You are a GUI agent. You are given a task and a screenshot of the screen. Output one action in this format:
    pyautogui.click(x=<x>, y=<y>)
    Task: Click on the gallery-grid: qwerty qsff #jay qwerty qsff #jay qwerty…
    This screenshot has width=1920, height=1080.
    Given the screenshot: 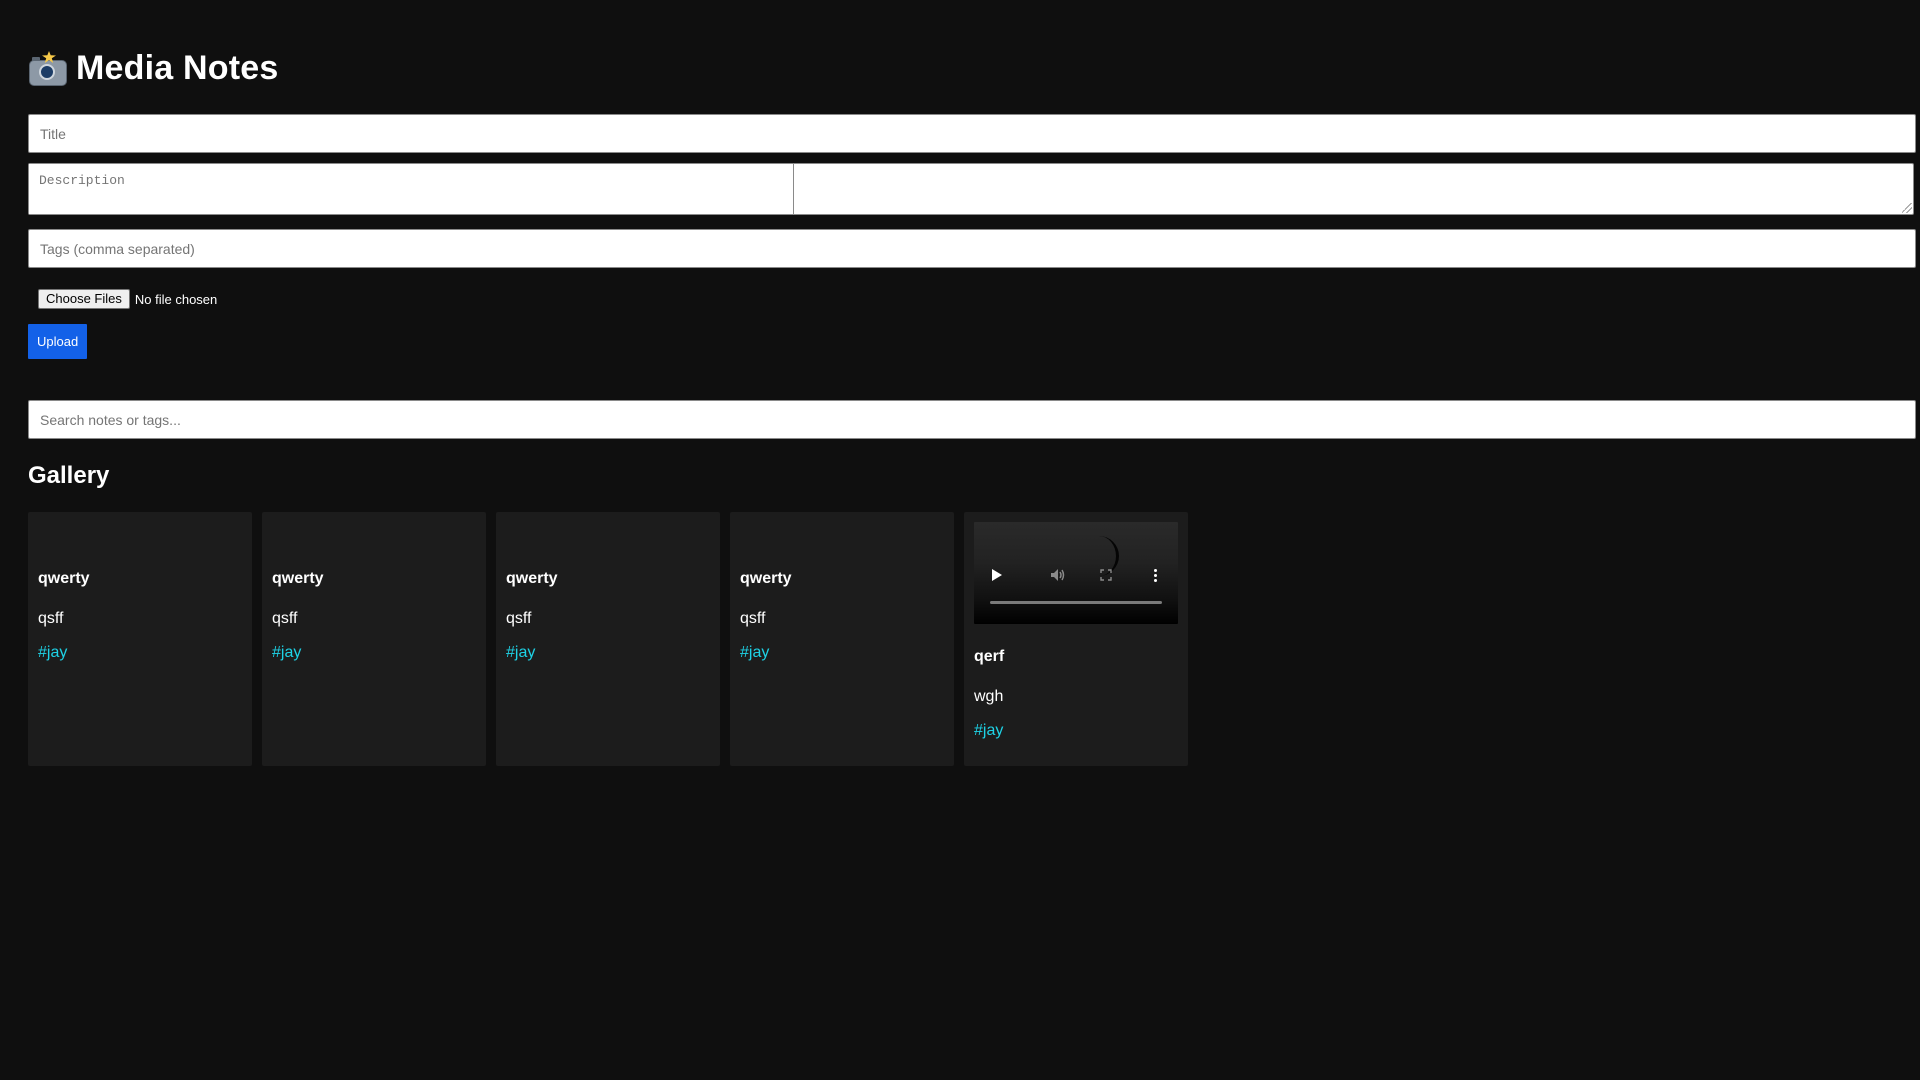 What is the action you would take?
    pyautogui.click(x=608, y=639)
    